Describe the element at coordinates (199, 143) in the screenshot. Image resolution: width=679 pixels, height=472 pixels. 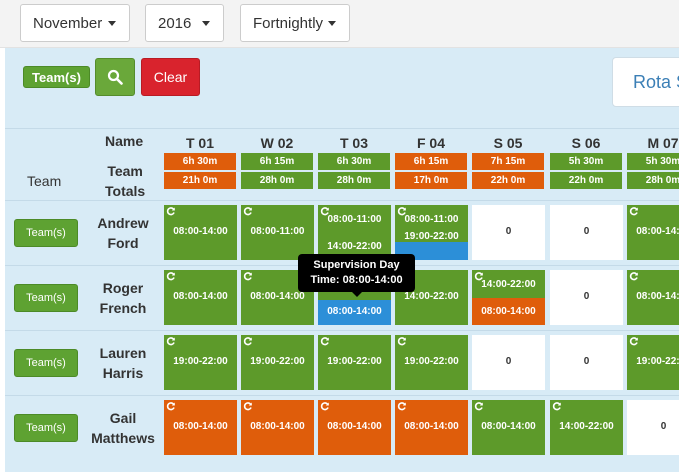
I see `day-header: T 01` at that location.